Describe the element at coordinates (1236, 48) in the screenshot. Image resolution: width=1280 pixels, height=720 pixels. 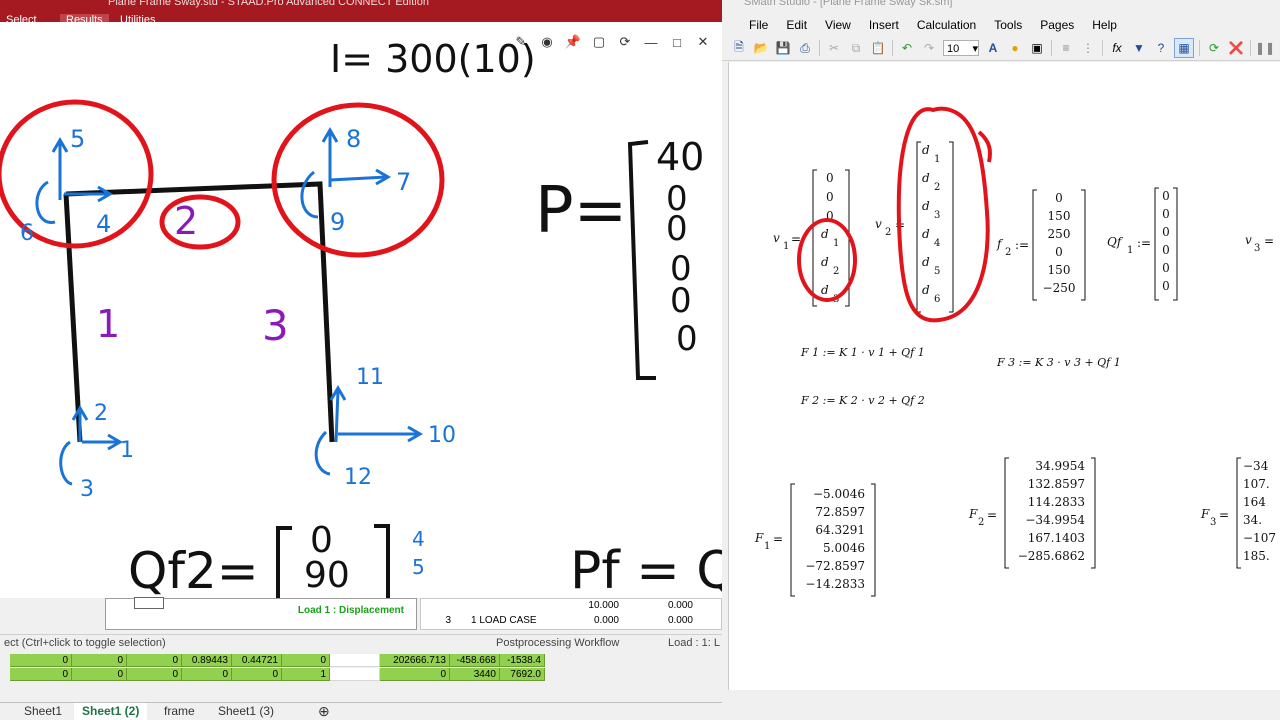
I see `stop-icon: ❌` at that location.